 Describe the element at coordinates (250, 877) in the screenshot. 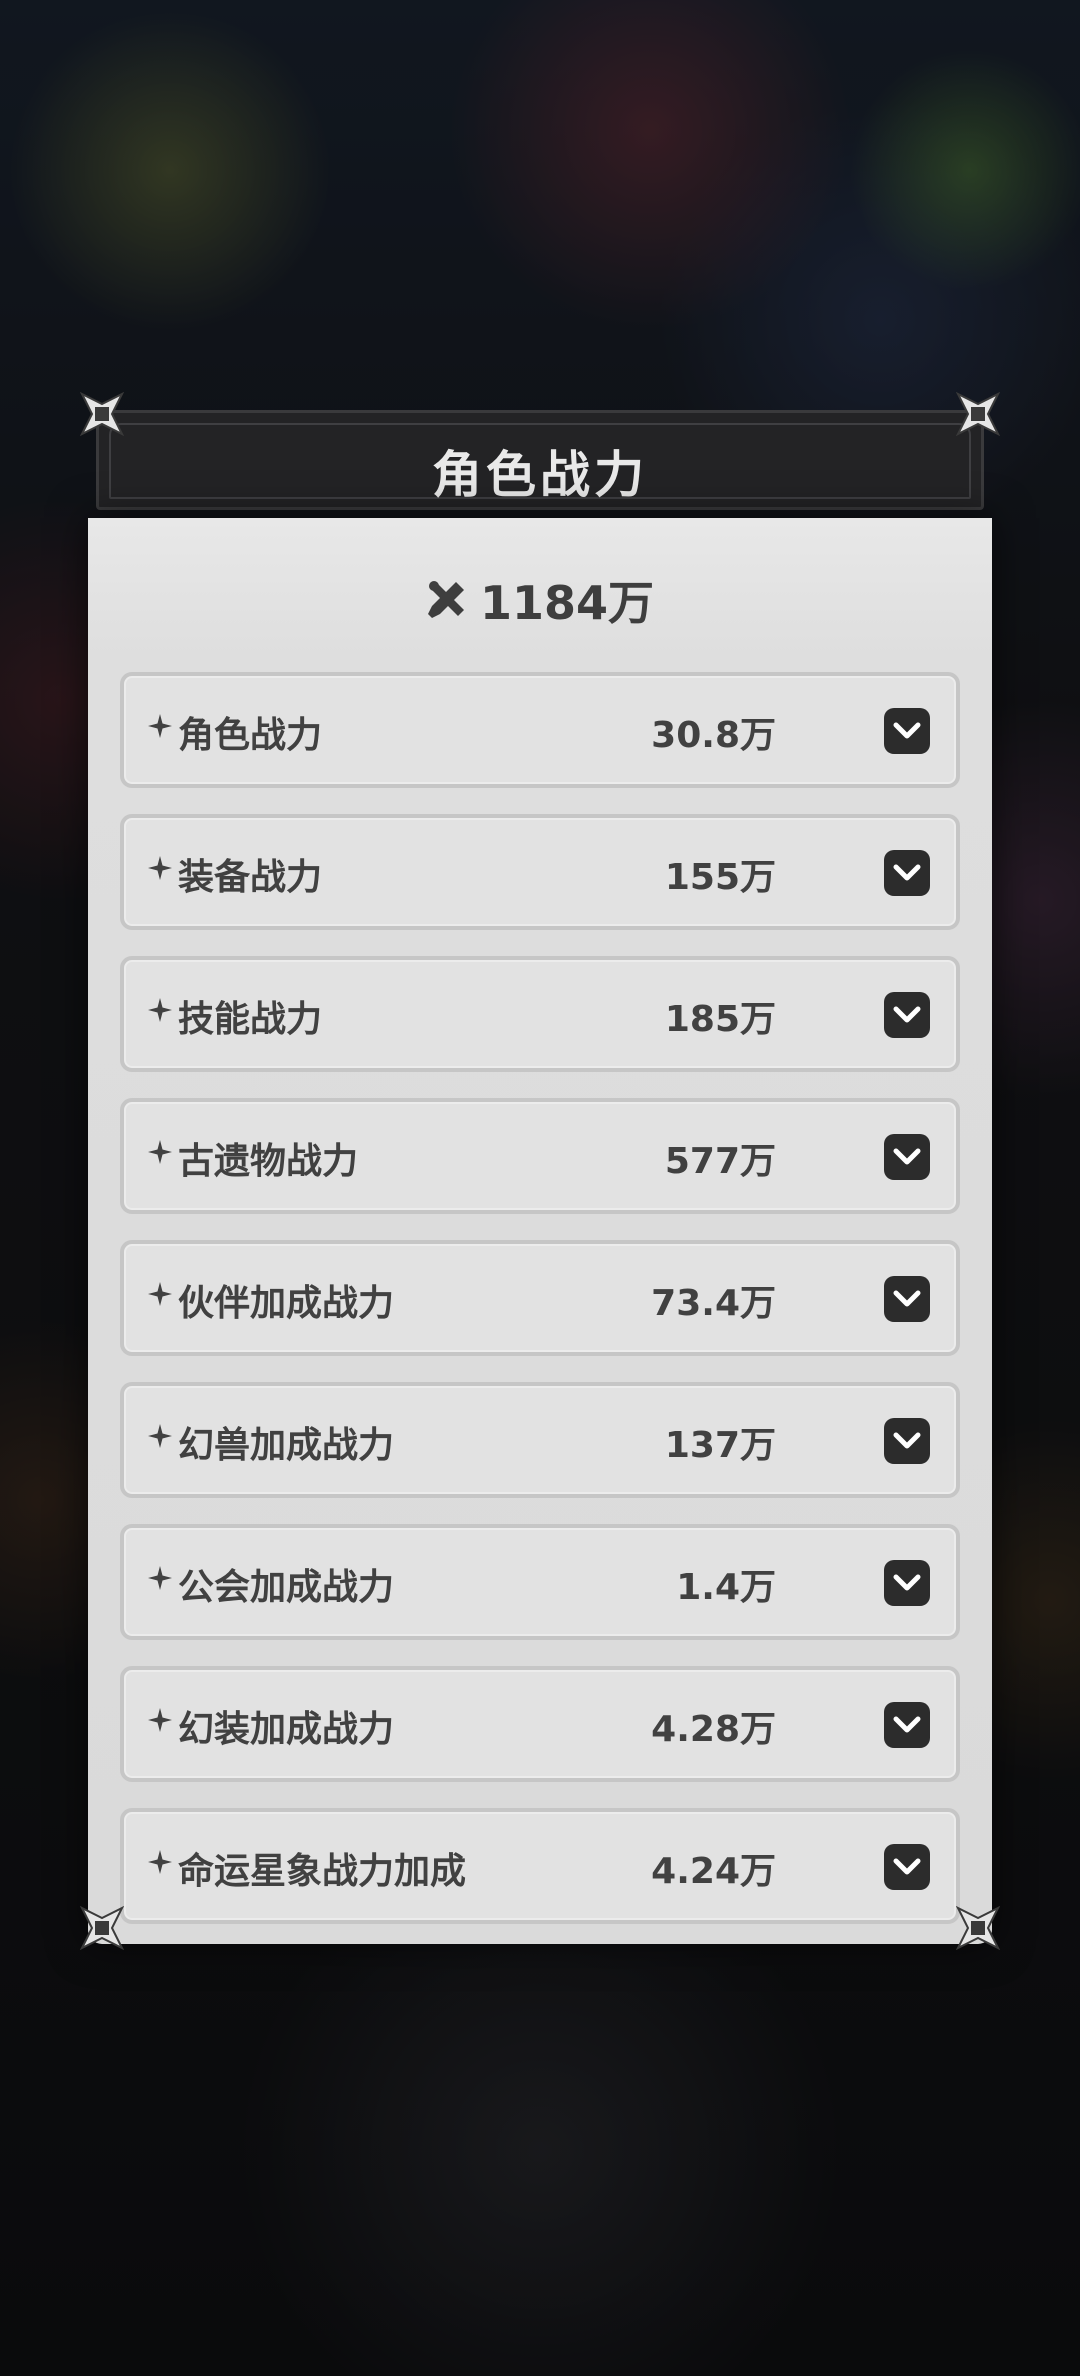

I see `power-row-label: 装备战力` at that location.